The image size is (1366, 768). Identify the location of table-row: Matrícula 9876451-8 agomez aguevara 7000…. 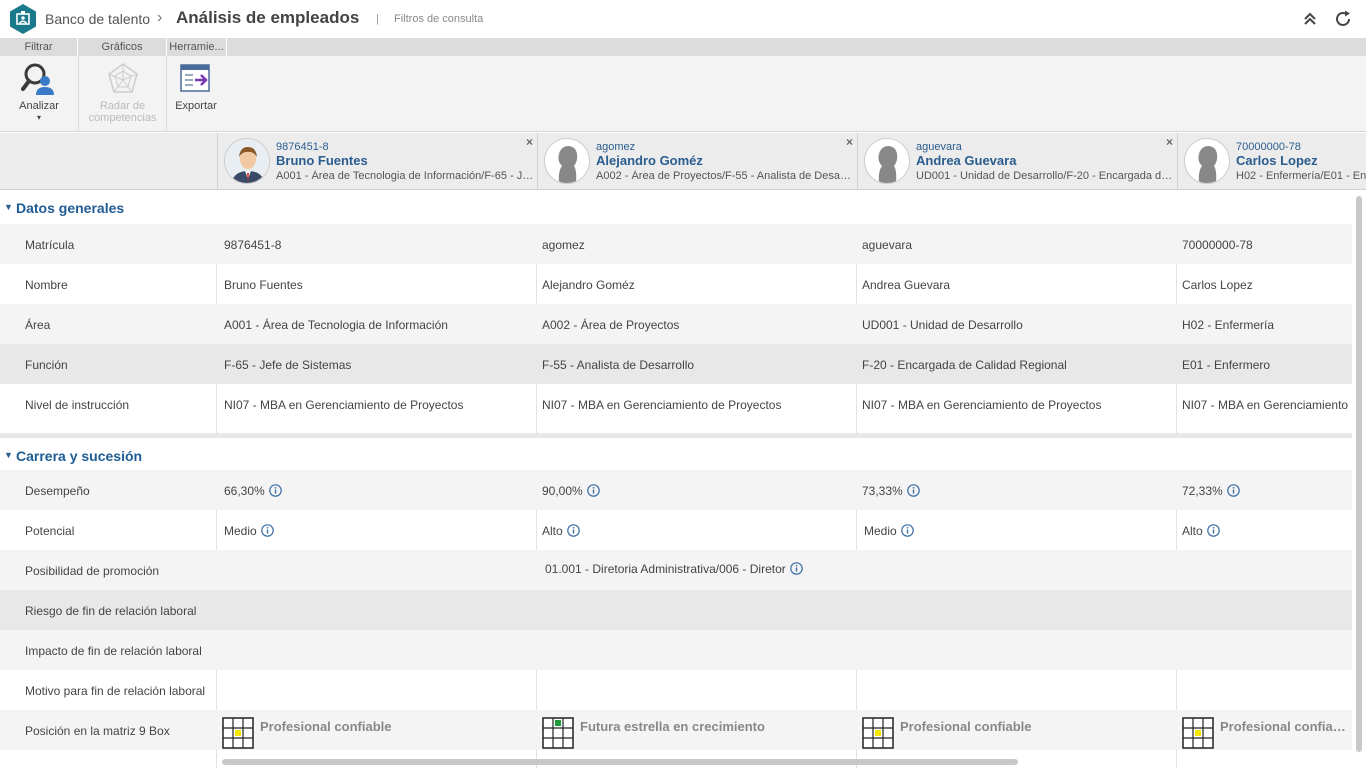
(676, 244).